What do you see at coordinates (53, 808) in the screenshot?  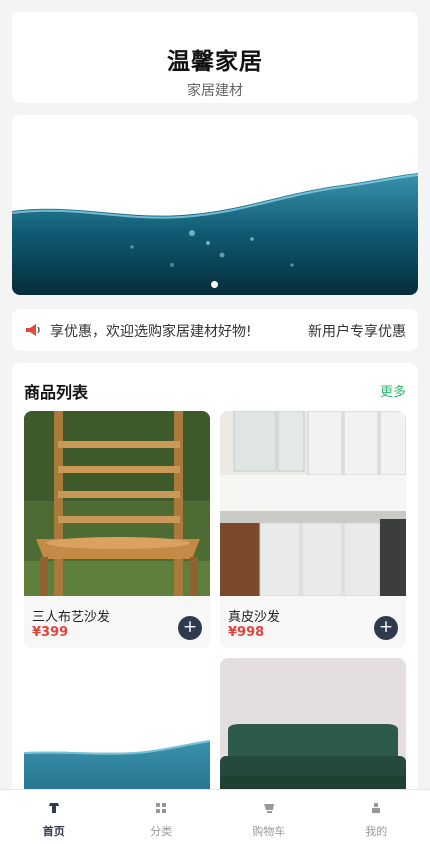 I see `shirt-icon` at bounding box center [53, 808].